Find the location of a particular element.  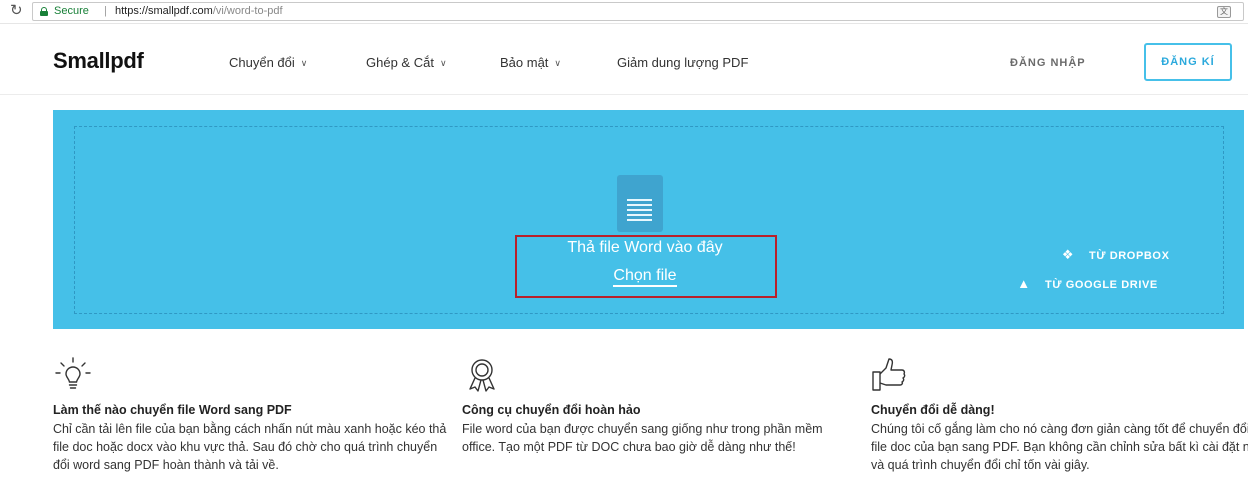

feature-title: Chuyển đổi dễ dàng! is located at coordinates (933, 410).